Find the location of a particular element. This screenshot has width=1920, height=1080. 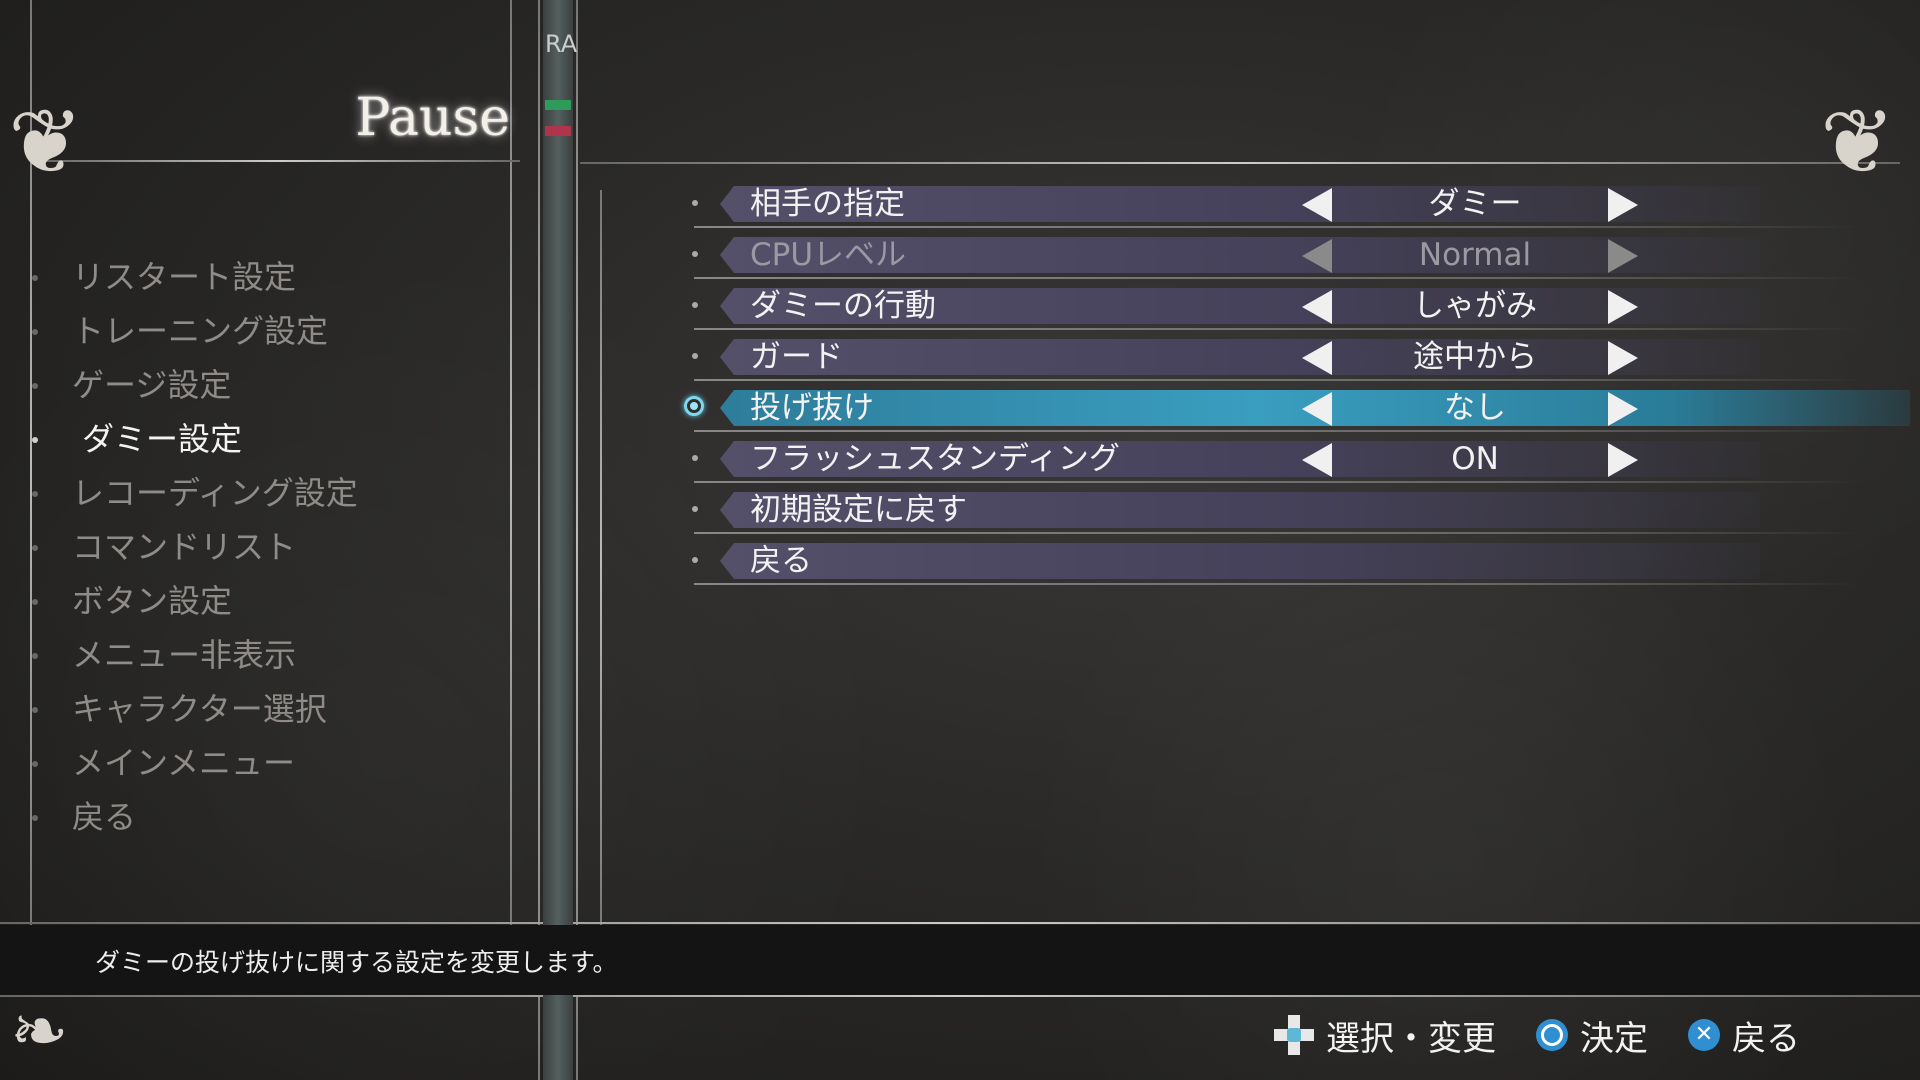

pause-menu-item: メニュー非表示 is located at coordinates (194, 655).